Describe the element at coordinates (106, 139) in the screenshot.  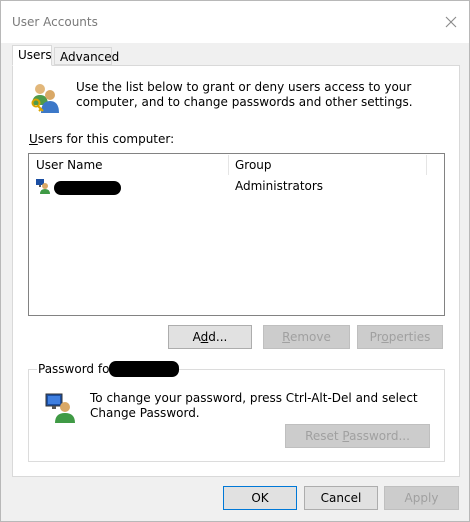
I see `users-label-text: sers for this computer:` at that location.